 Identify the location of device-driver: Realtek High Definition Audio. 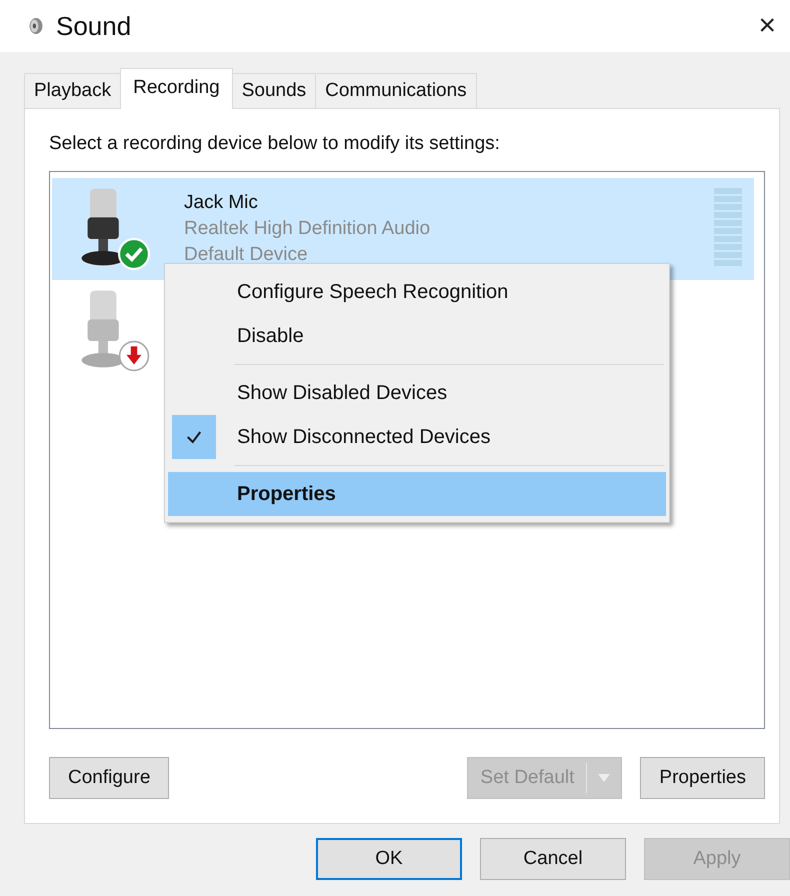
(308, 229).